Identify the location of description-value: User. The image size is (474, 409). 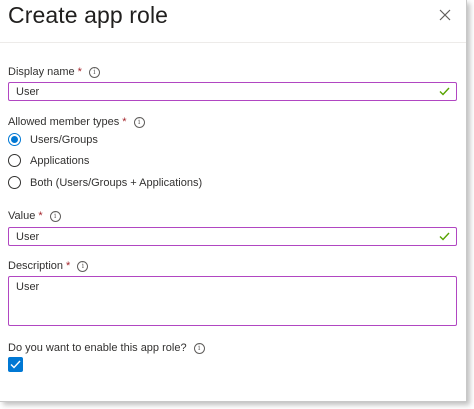
(28, 287).